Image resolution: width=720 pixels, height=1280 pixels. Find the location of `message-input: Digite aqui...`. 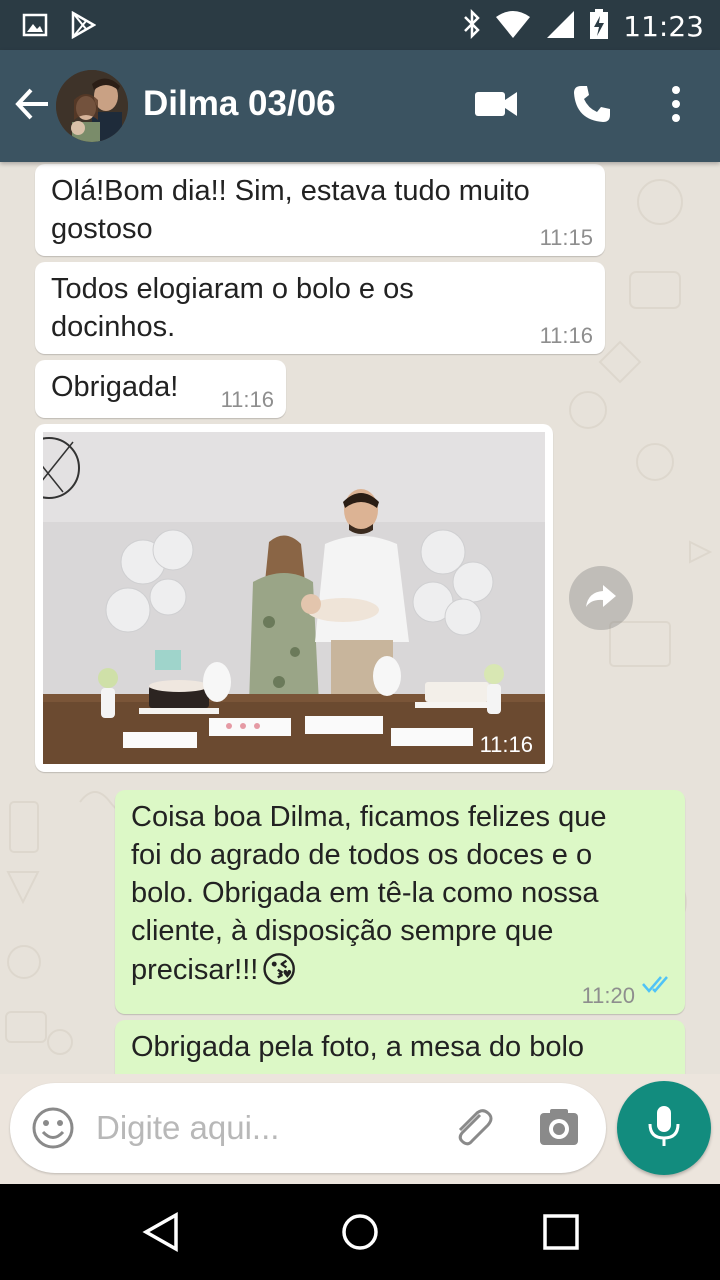

message-input: Digite aqui... is located at coordinates (187, 1128).